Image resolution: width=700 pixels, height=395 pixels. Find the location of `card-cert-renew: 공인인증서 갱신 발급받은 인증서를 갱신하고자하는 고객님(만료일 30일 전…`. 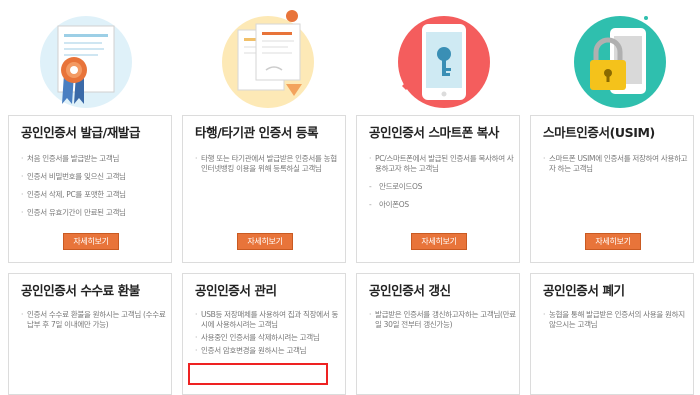

card-cert-renew: 공인인증서 갱신 발급받은 인증서를 갱신하고자하는 고객님(만료일 30일 전… is located at coordinates (438, 334).